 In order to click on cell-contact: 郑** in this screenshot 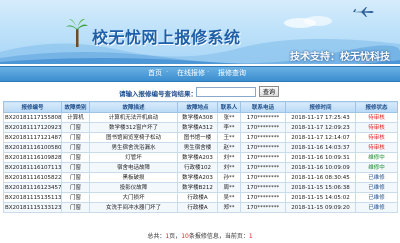, I will do `click(229, 207)`.